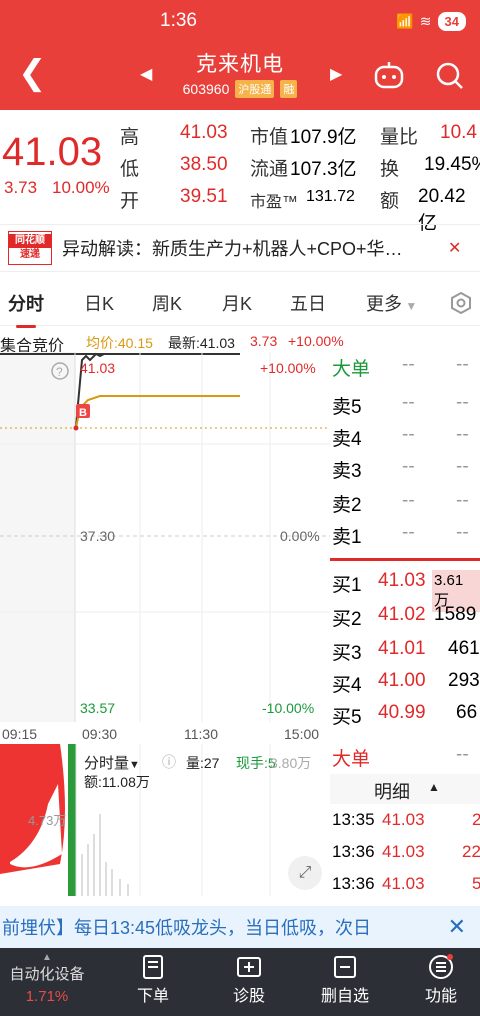  What do you see at coordinates (30, 248) in the screenshot?
I see `news-logo: 同花顺 速递` at bounding box center [30, 248].